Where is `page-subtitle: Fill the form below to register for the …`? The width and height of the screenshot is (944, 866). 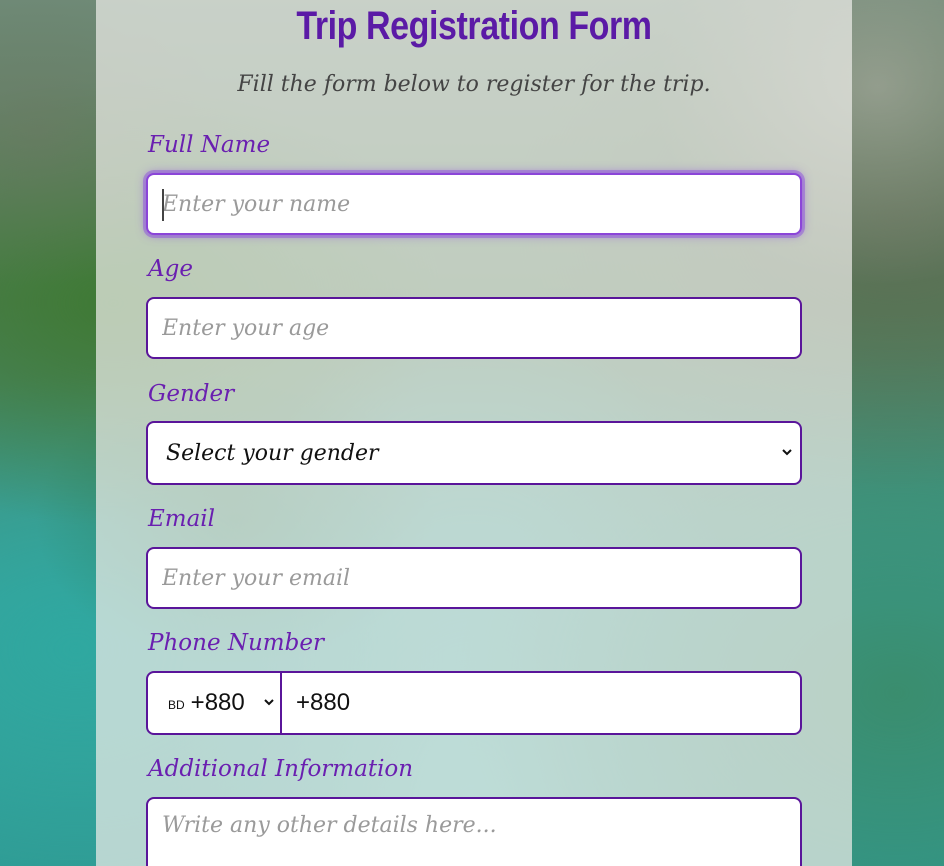
page-subtitle: Fill the form below to register for the … is located at coordinates (474, 84).